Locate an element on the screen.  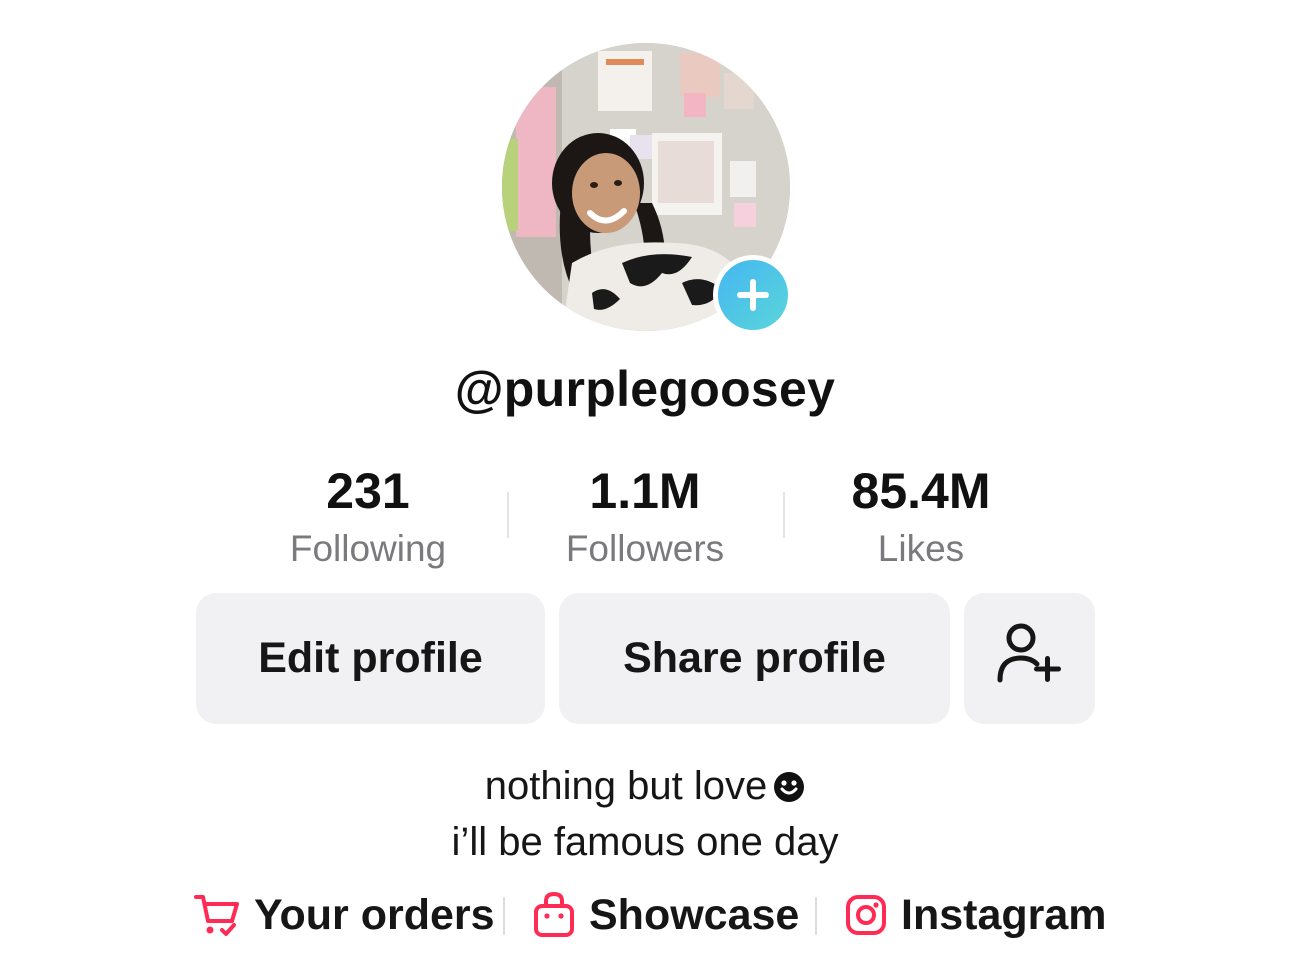
share-profile-label: Share profile is located at coordinates (754, 658).